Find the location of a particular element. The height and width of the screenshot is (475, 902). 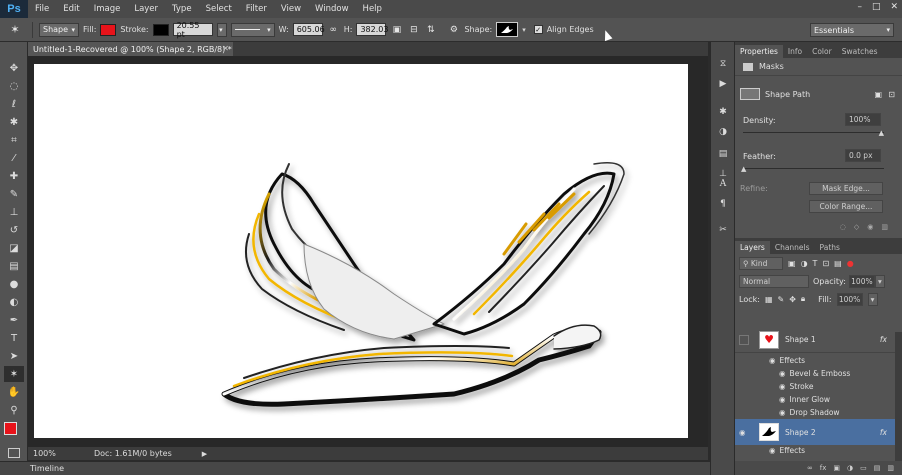

actions-icon: ▶ is located at coordinates (723, 84).